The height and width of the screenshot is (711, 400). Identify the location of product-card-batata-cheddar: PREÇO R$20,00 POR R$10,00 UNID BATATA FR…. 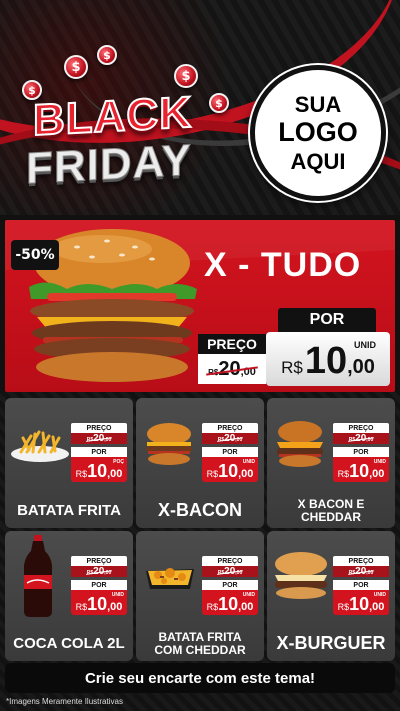
(200, 596).